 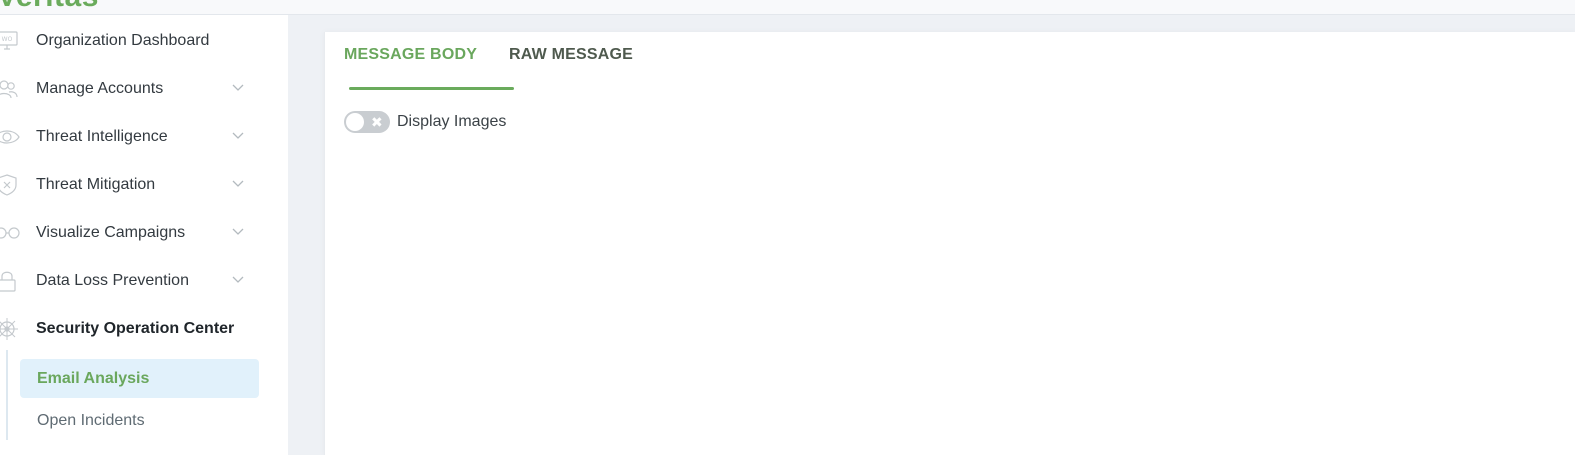 I want to click on sidebar-item-label: Organization Dashboard, so click(x=123, y=40).